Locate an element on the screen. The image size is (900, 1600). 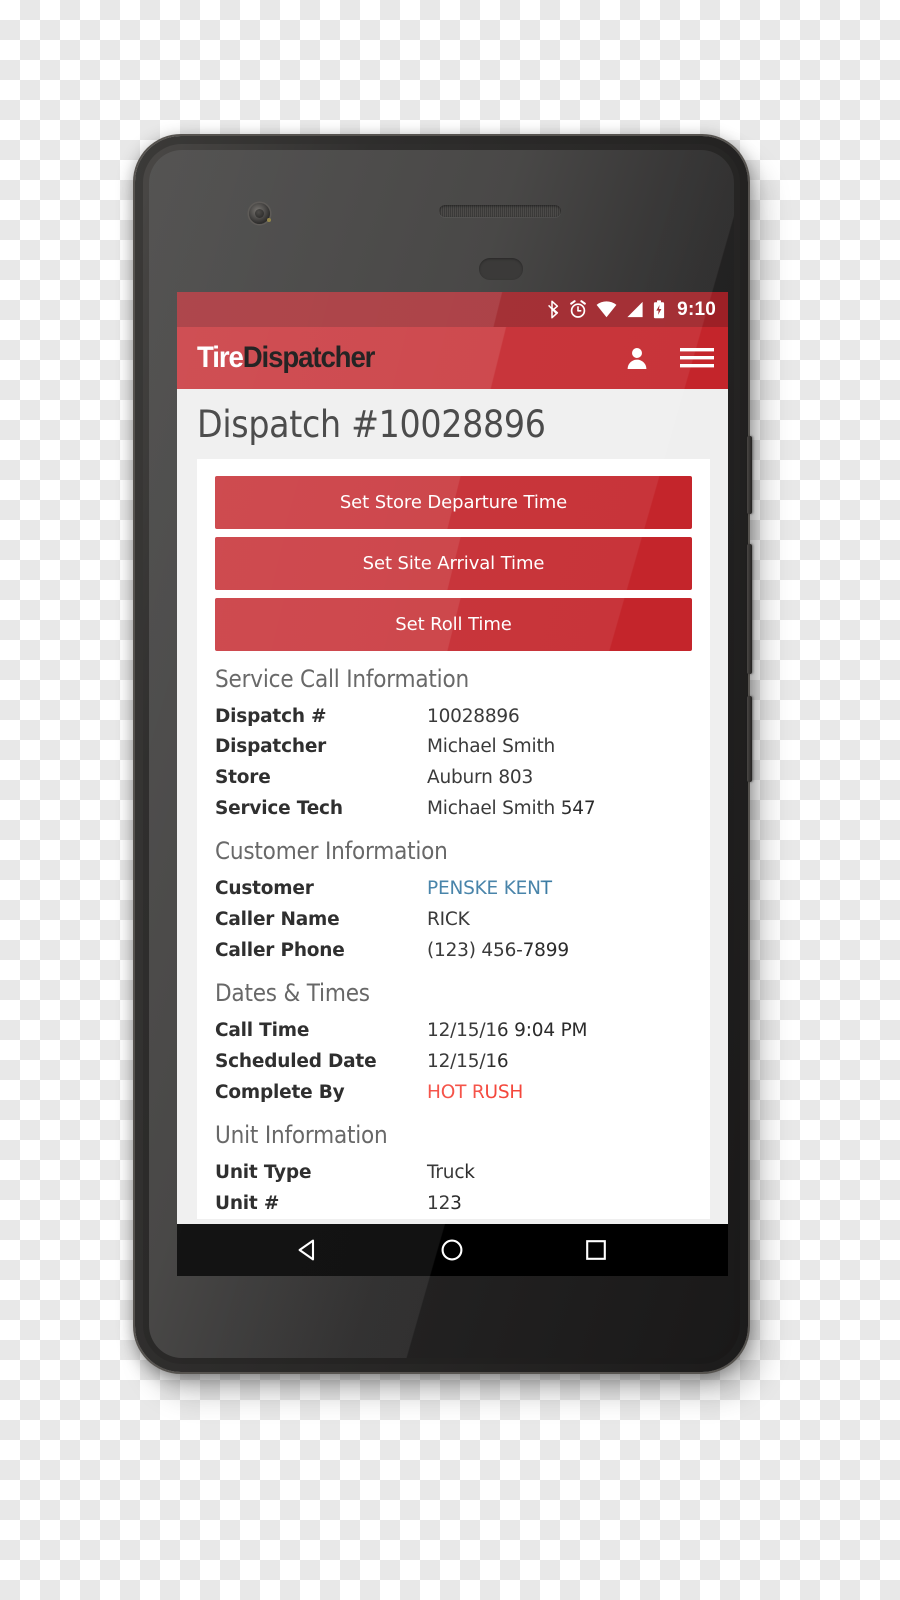
field-row-unit-number: Unit # 123 is located at coordinates (453, 1204).